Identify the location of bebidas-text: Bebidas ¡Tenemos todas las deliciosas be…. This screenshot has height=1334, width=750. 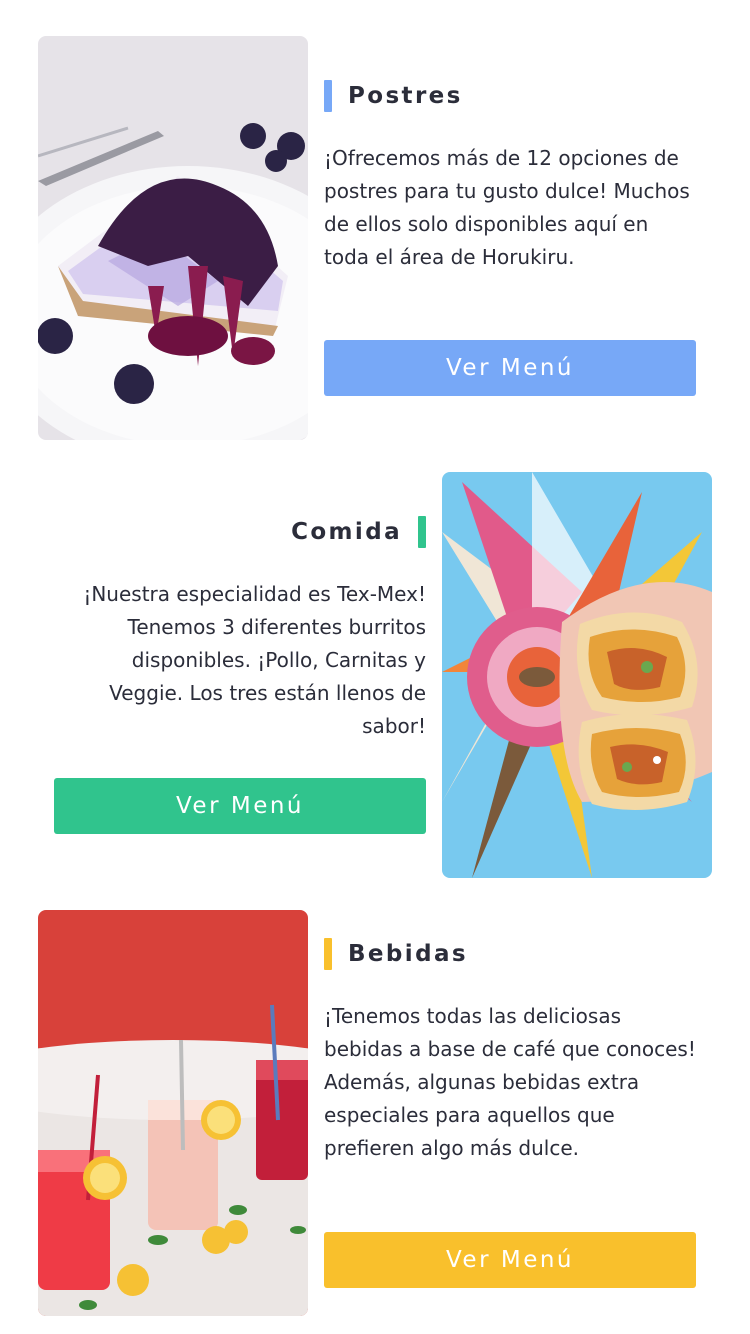
(510, 1051).